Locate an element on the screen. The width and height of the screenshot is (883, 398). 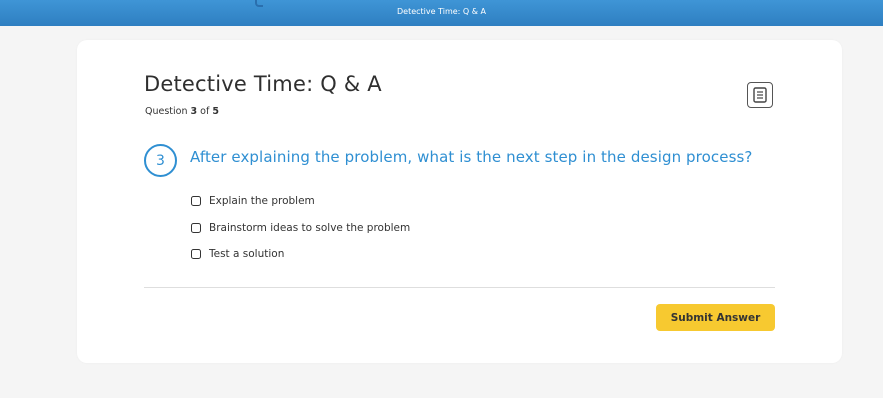
top-bar-title: Detective Time: Q & A is located at coordinates (441, 11).